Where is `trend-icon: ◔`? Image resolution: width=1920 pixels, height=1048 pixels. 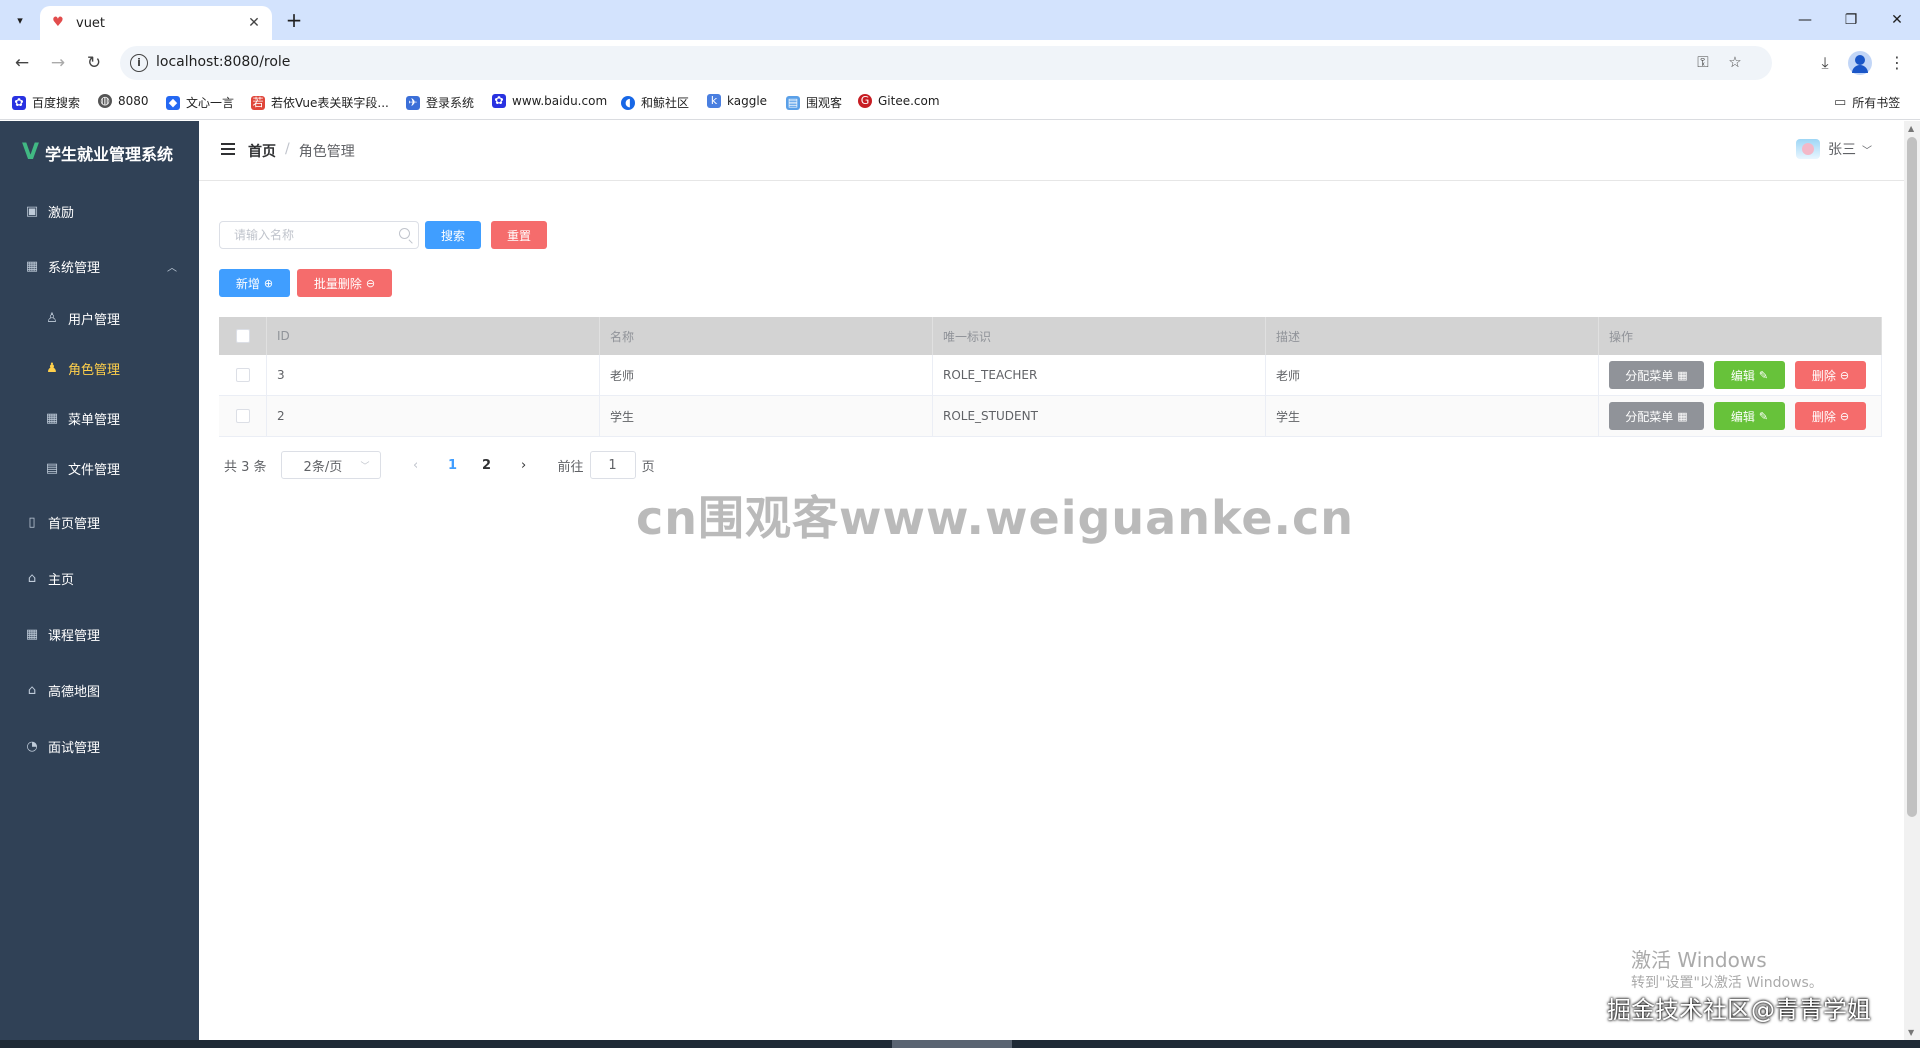 trend-icon: ◔ is located at coordinates (32, 746).